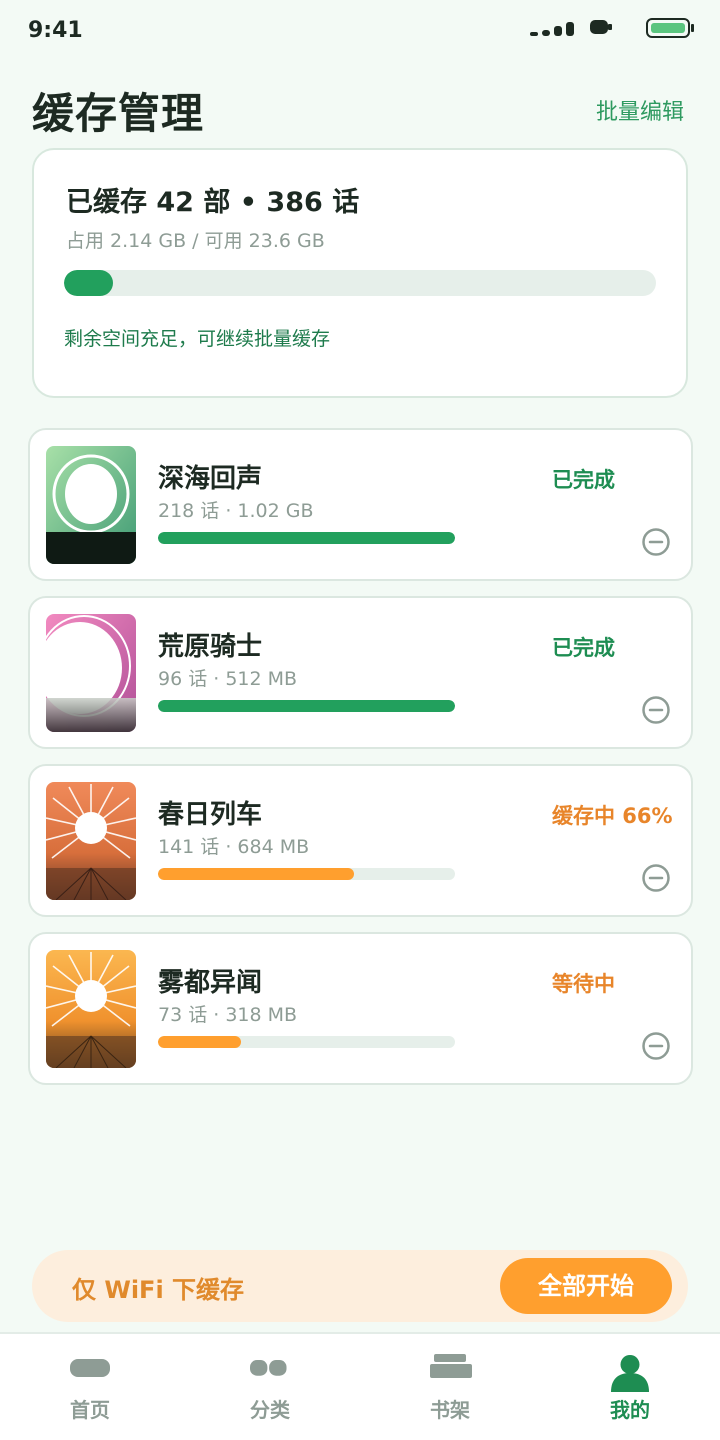 The image size is (720, 1440). I want to click on bottom-nav: 首页 分类 书架 我的, so click(360, 1386).